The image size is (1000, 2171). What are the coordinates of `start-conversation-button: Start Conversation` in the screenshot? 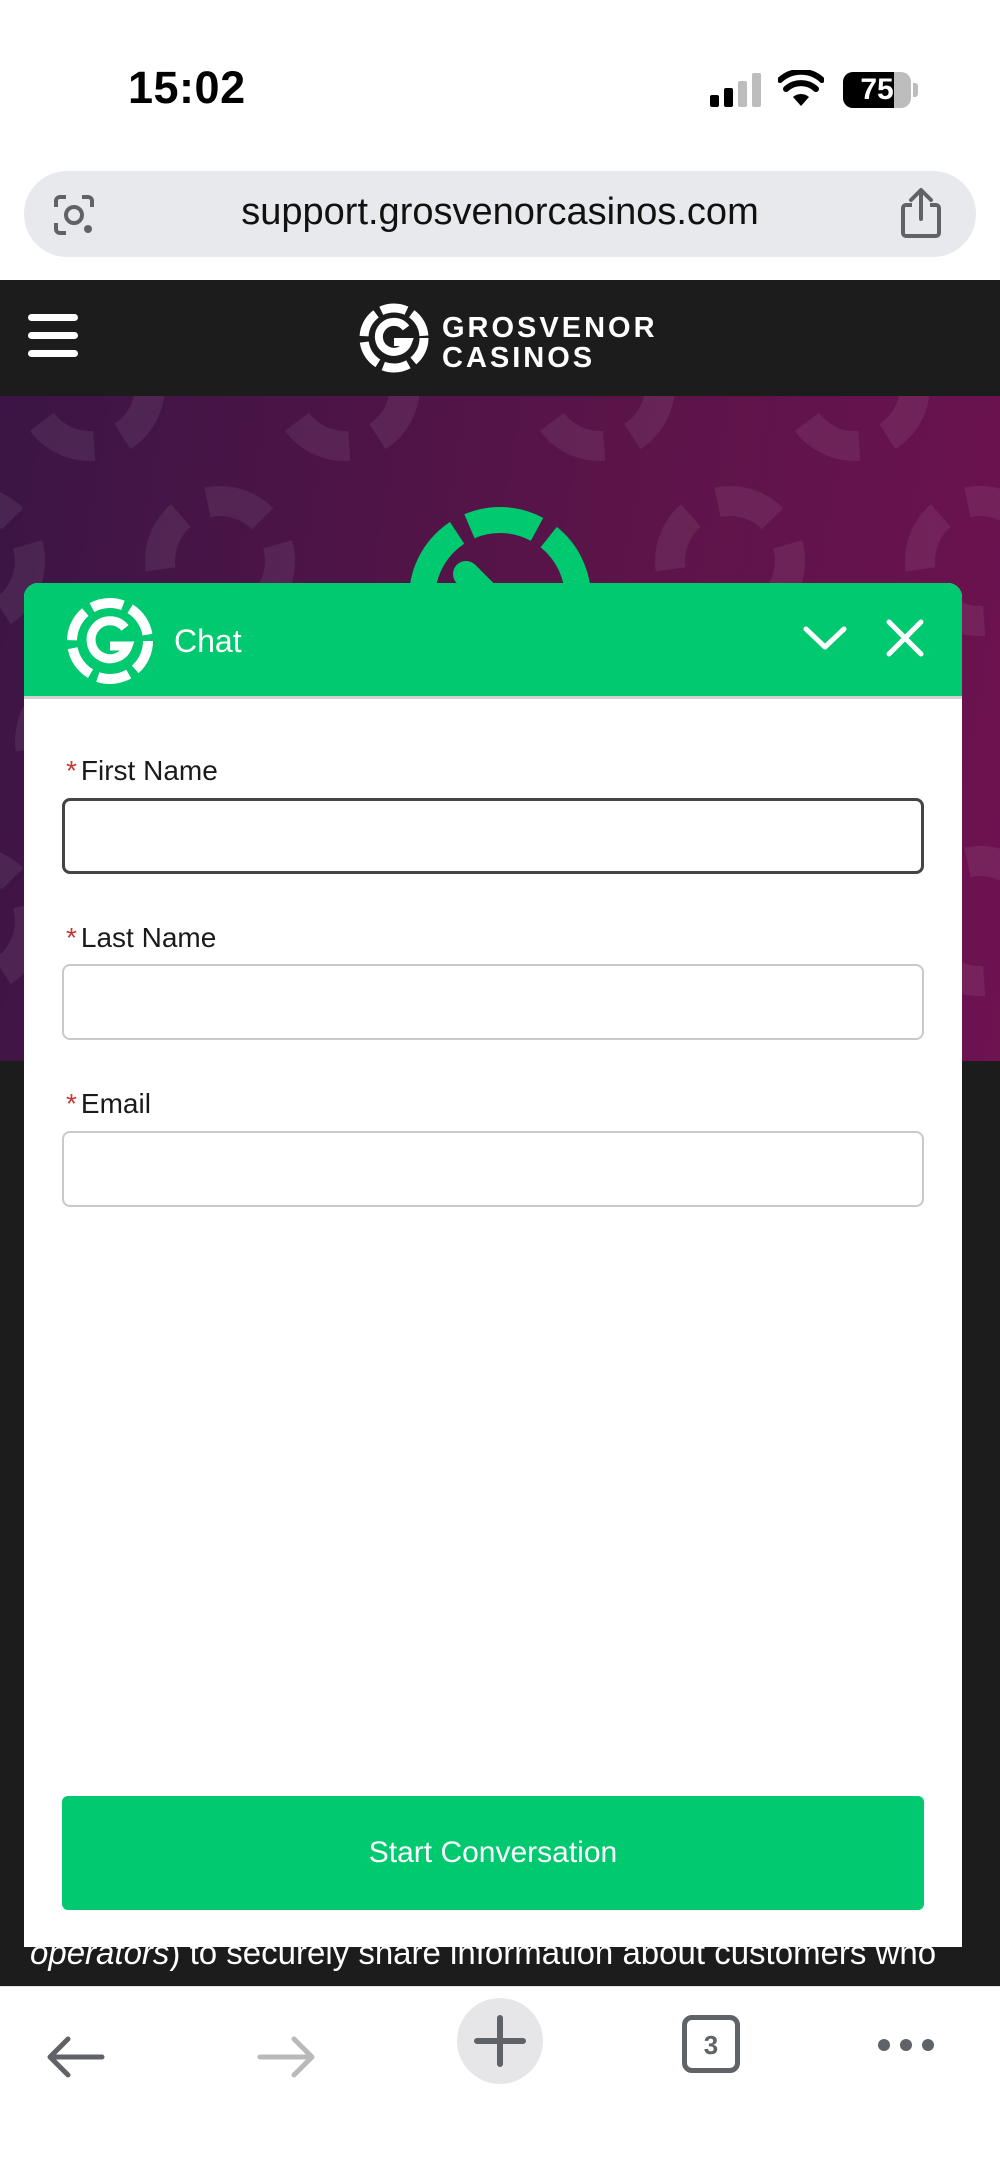 It's located at (493, 1853).